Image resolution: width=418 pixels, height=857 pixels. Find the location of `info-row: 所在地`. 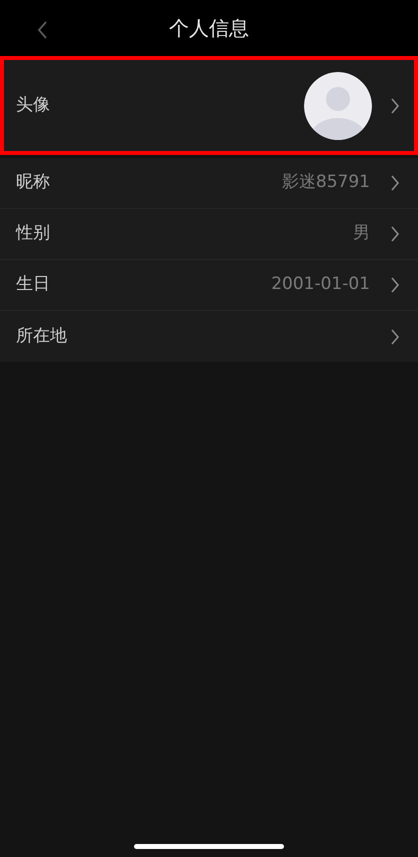

info-row: 所在地 is located at coordinates (209, 336).